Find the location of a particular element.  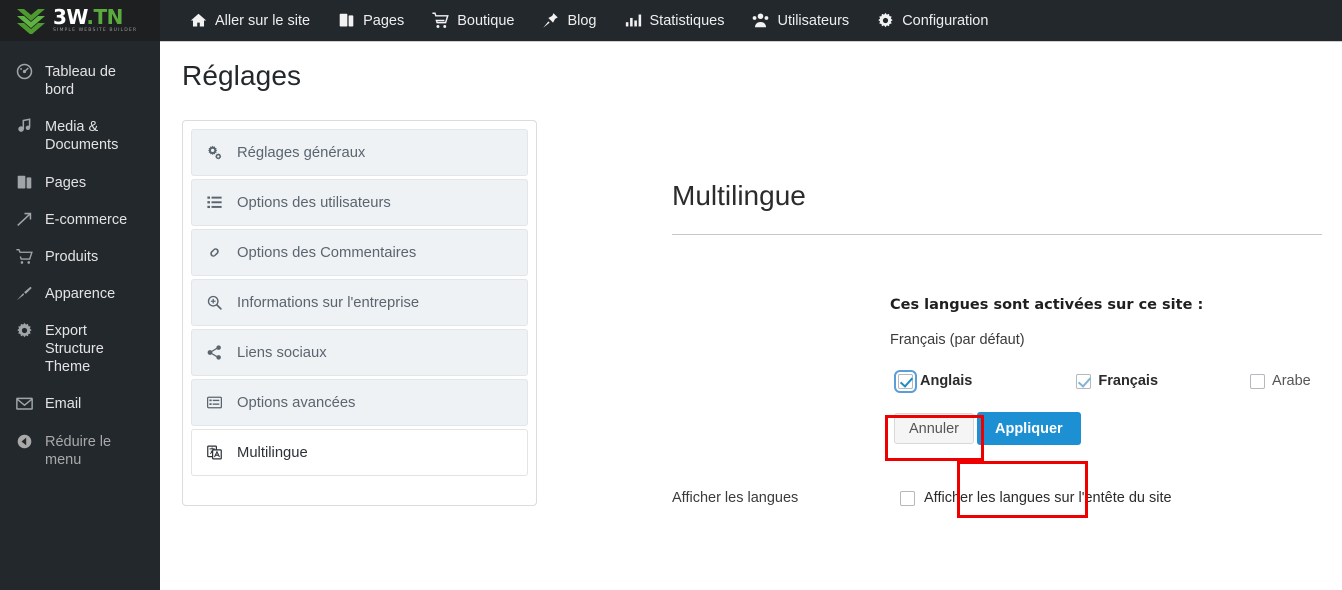

tab-options-des-utilisateurs: Options des utilisateurs is located at coordinates (359, 202).